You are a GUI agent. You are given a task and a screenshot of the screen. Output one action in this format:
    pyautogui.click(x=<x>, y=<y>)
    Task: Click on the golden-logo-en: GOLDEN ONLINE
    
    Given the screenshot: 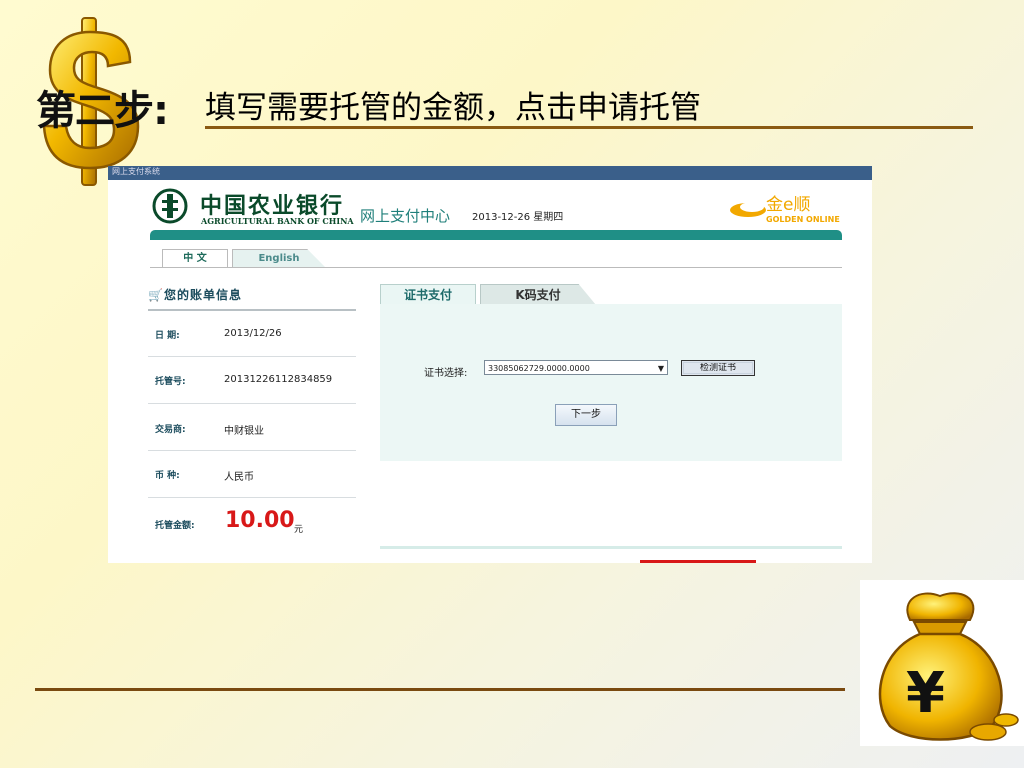 What is the action you would take?
    pyautogui.click(x=803, y=219)
    